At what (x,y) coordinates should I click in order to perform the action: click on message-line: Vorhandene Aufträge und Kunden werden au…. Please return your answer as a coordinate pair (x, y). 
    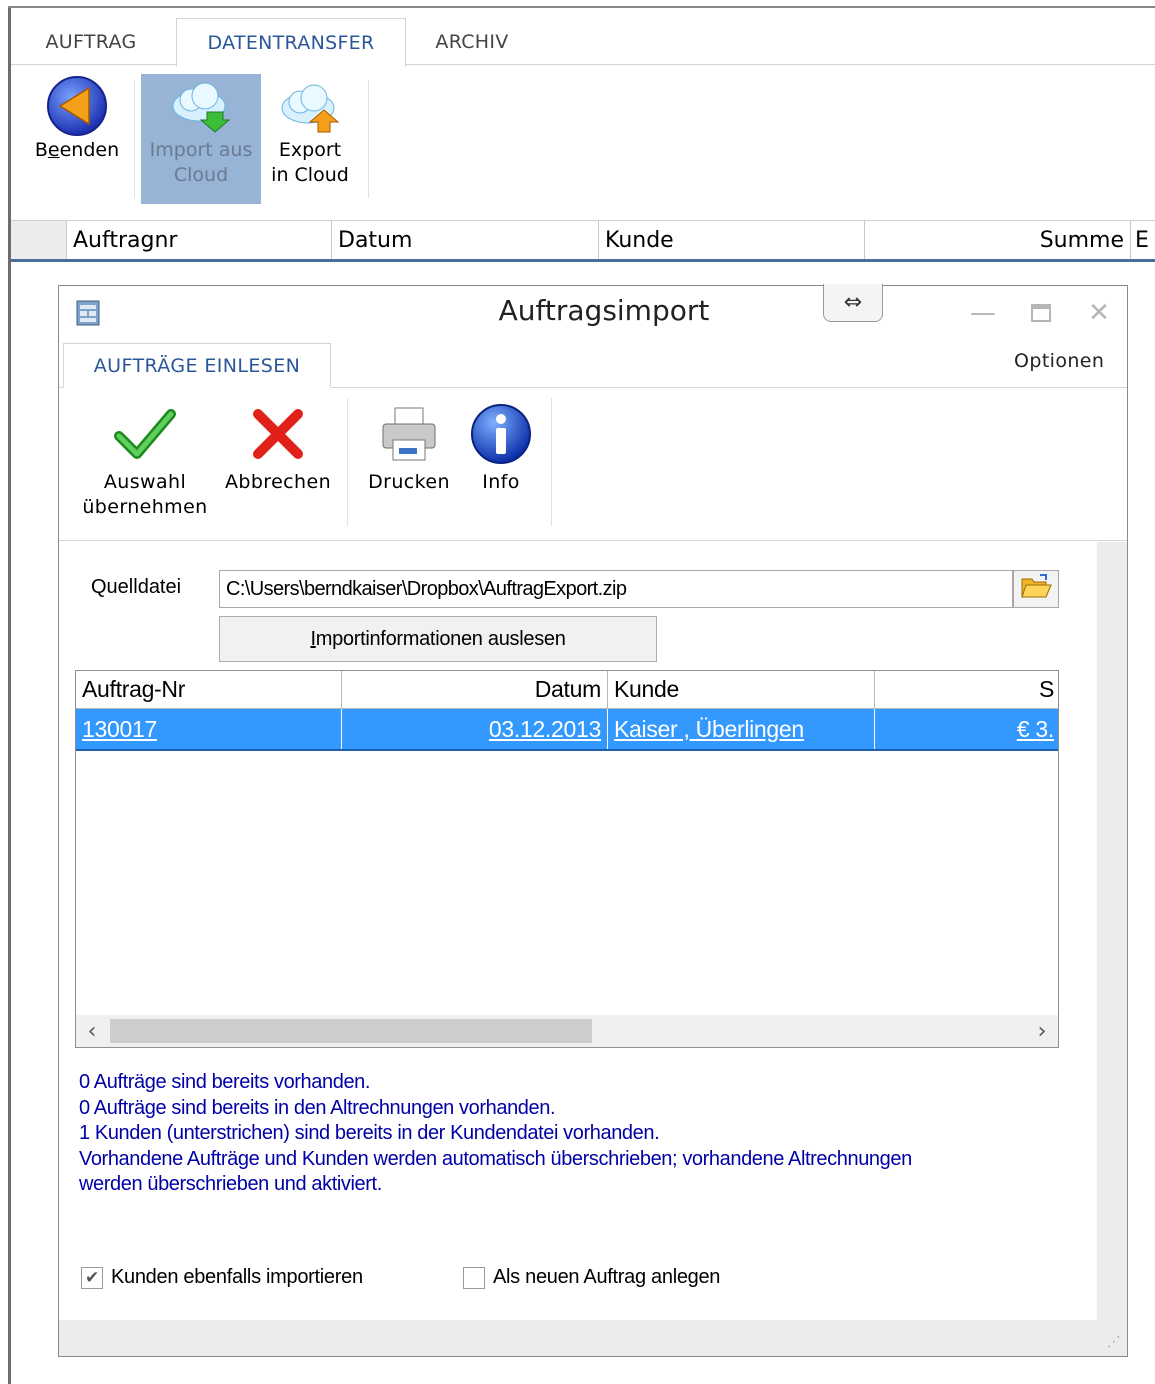
    Looking at the image, I should click on (495, 1158).